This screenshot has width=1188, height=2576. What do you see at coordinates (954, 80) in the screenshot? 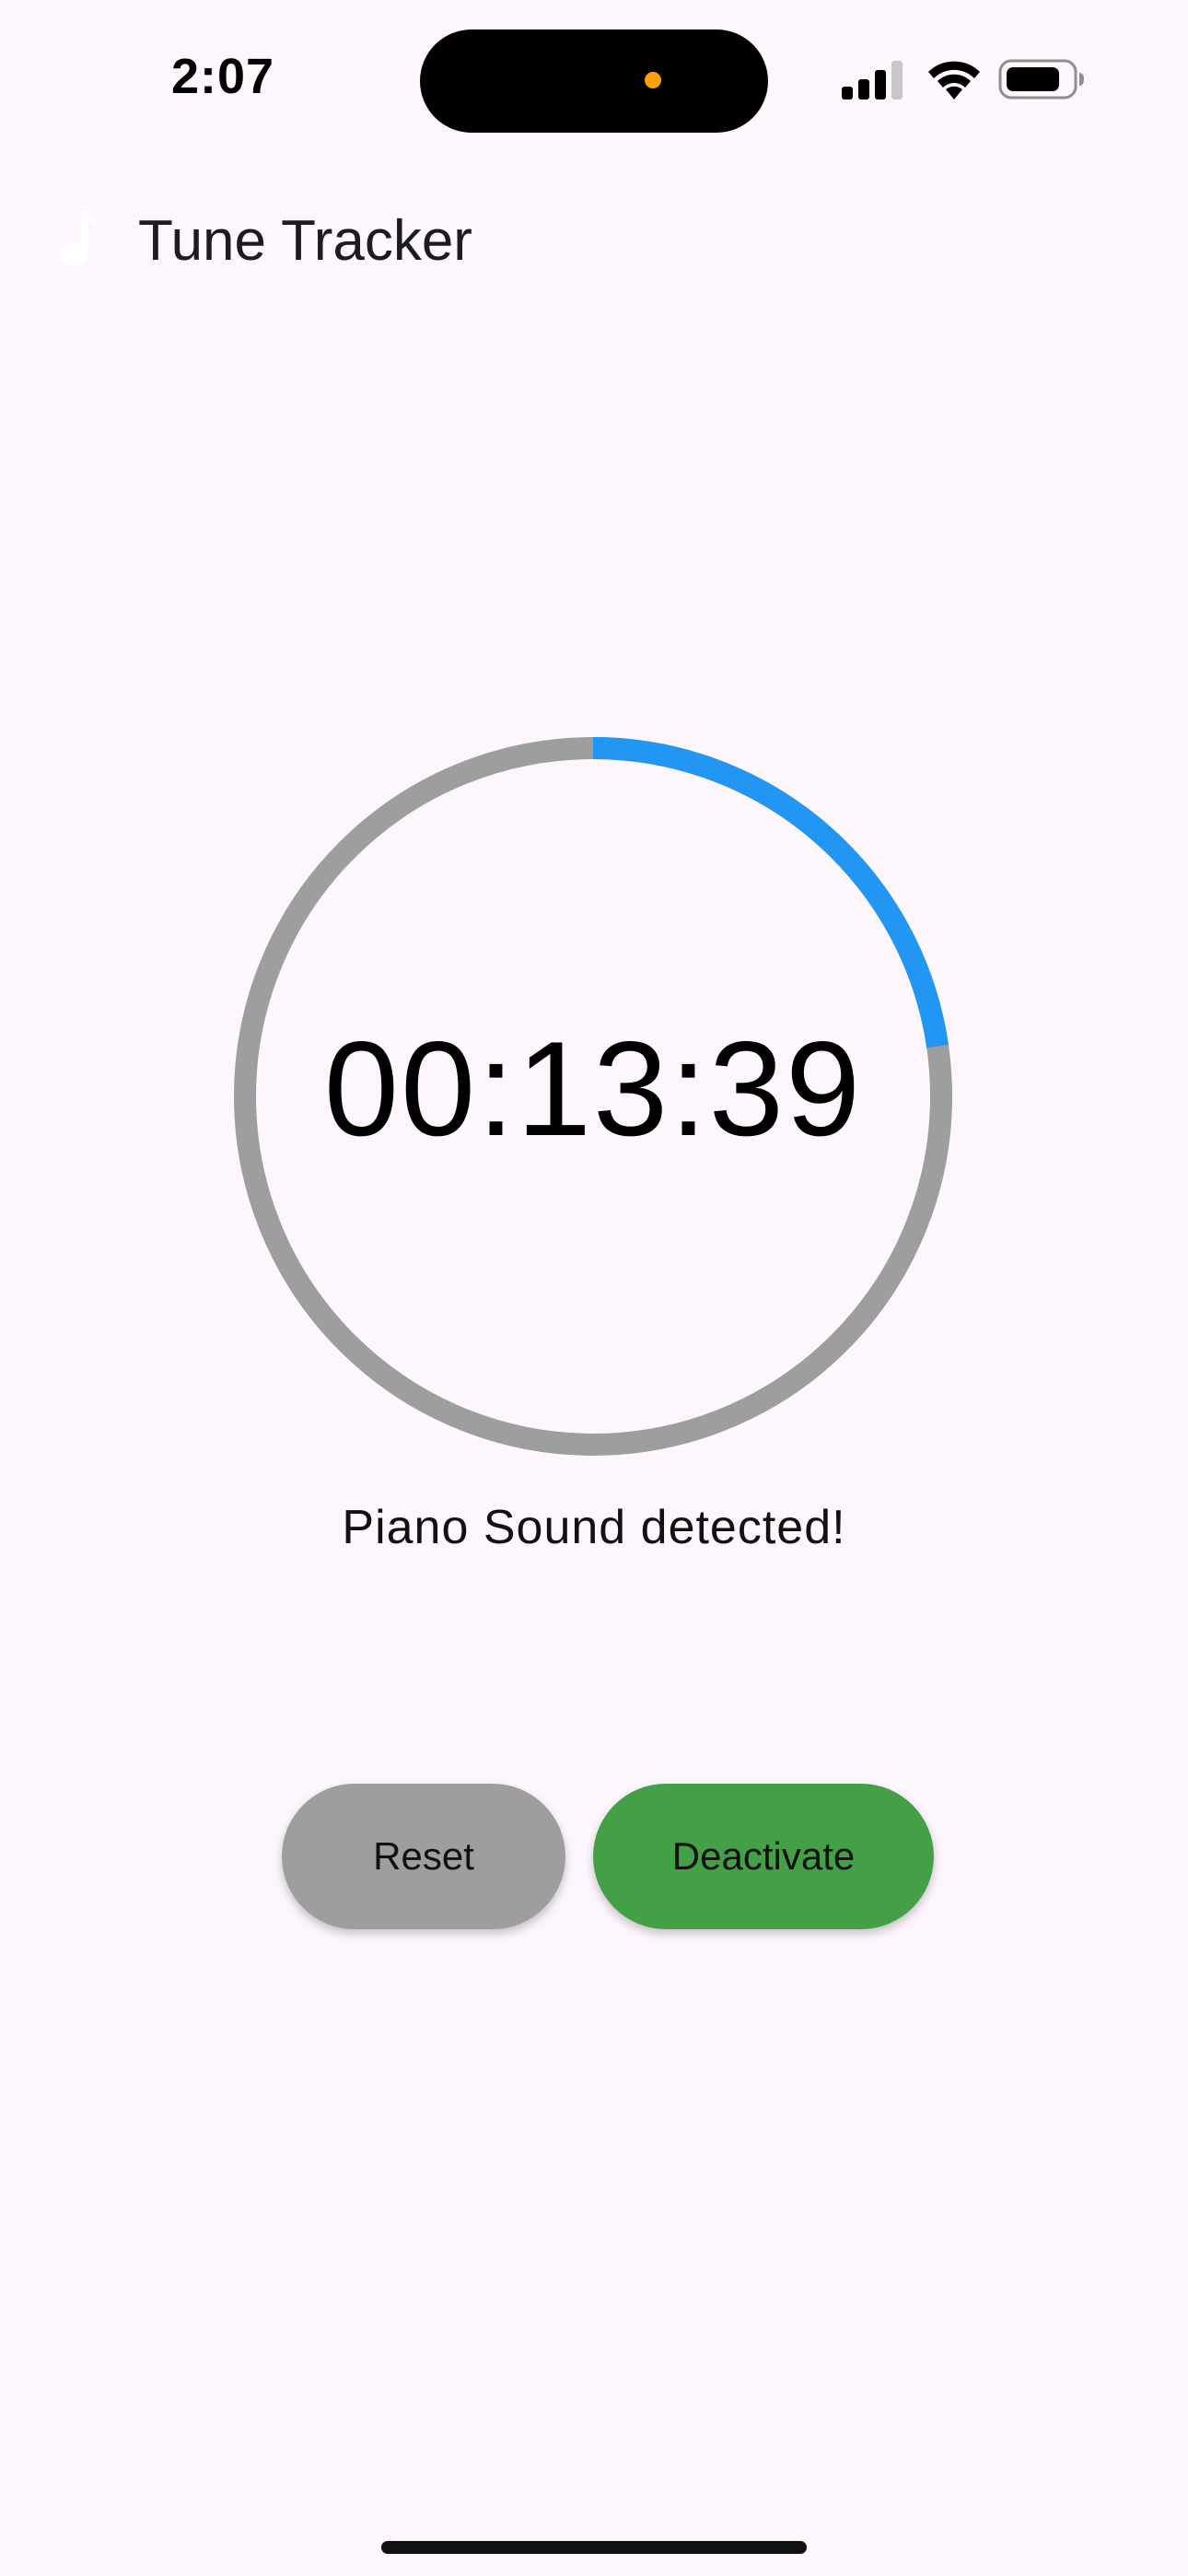
I see `wifi-icon` at bounding box center [954, 80].